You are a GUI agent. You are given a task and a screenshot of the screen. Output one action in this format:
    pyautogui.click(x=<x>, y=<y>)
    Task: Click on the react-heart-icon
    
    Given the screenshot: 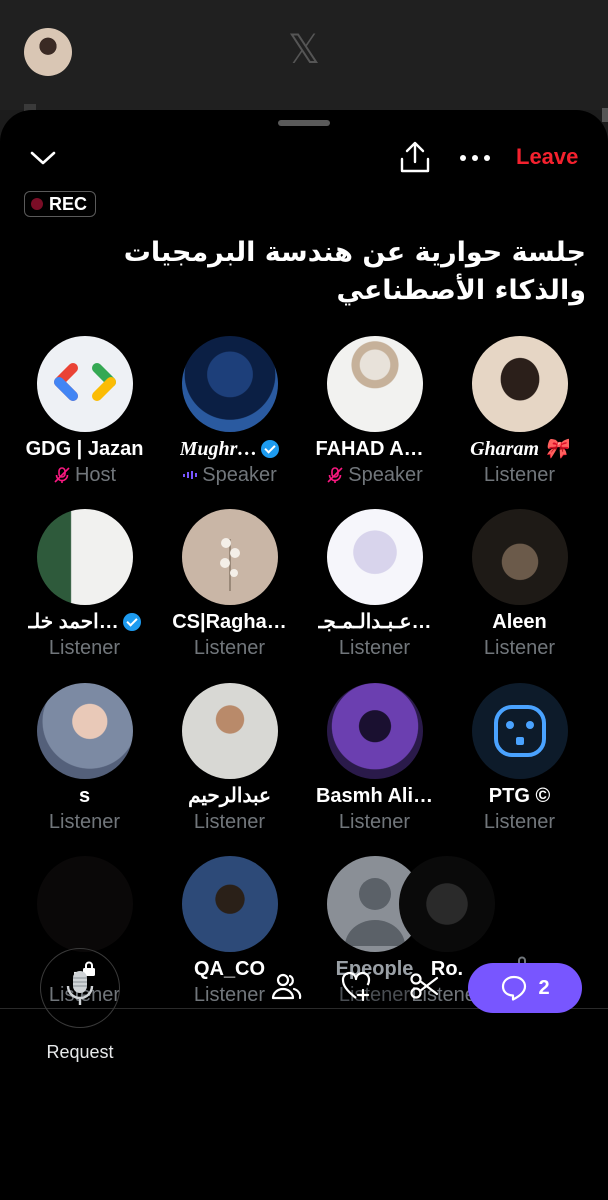 What is the action you would take?
    pyautogui.click(x=356, y=986)
    